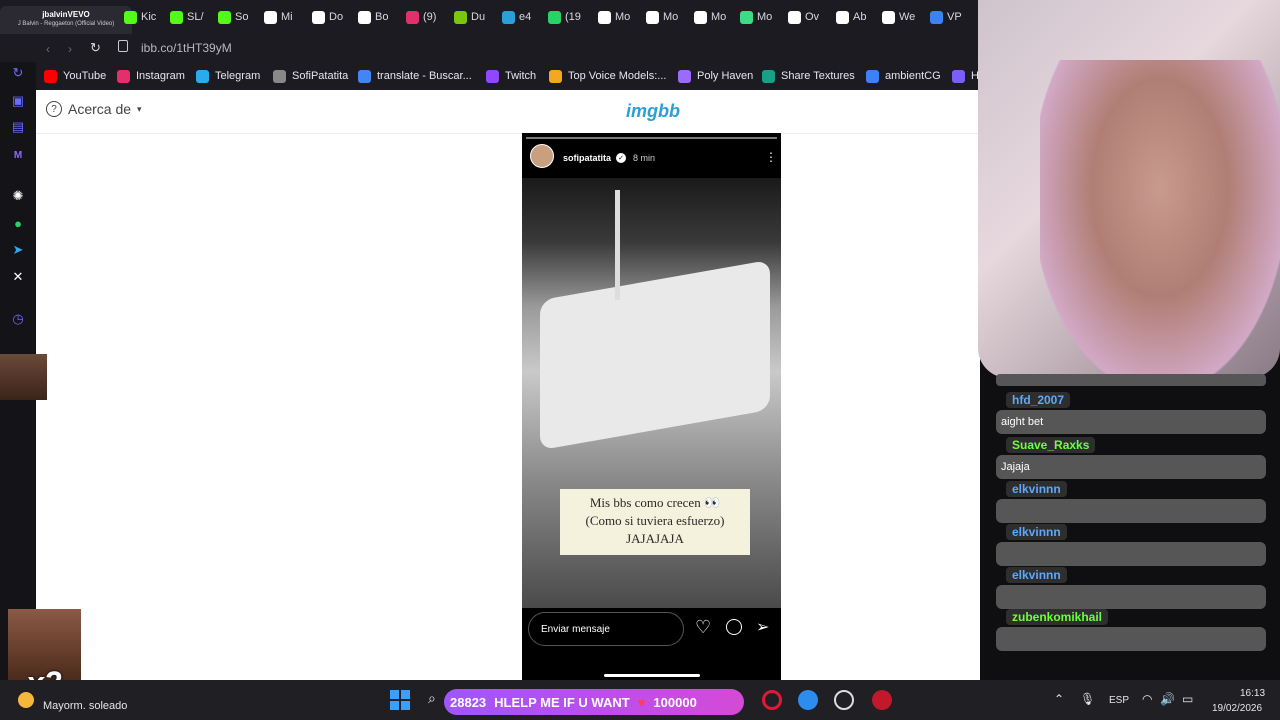 The image size is (1280, 720). I want to click on chat-username: hfd_2007, so click(1038, 400).